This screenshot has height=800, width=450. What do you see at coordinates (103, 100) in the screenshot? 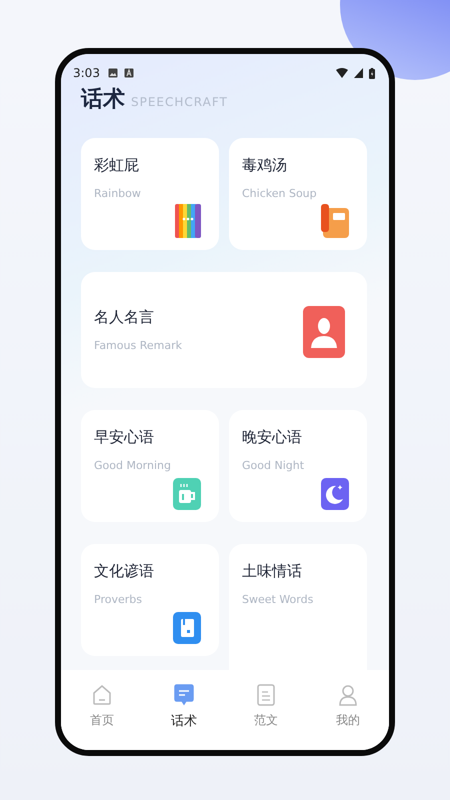
I see `page-title: 话术` at bounding box center [103, 100].